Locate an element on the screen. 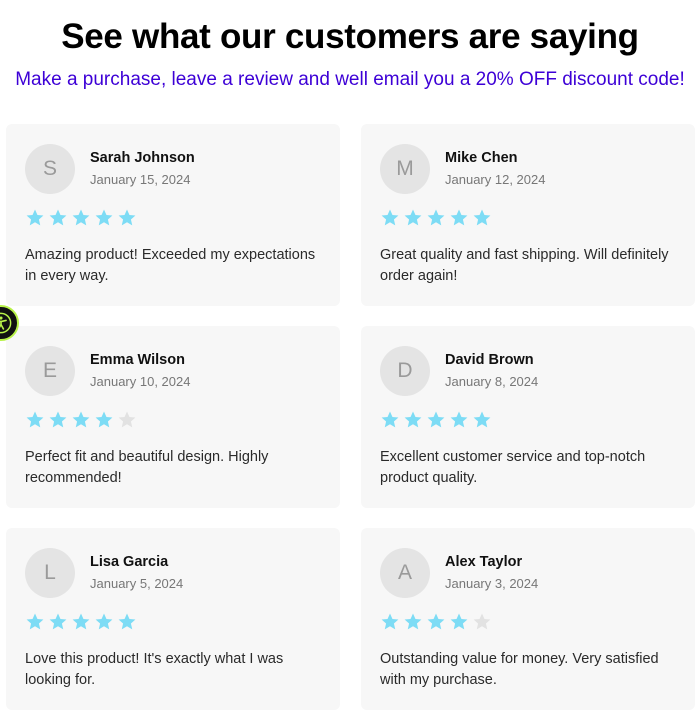 This screenshot has height=710, width=700. avatar: L is located at coordinates (50, 573).